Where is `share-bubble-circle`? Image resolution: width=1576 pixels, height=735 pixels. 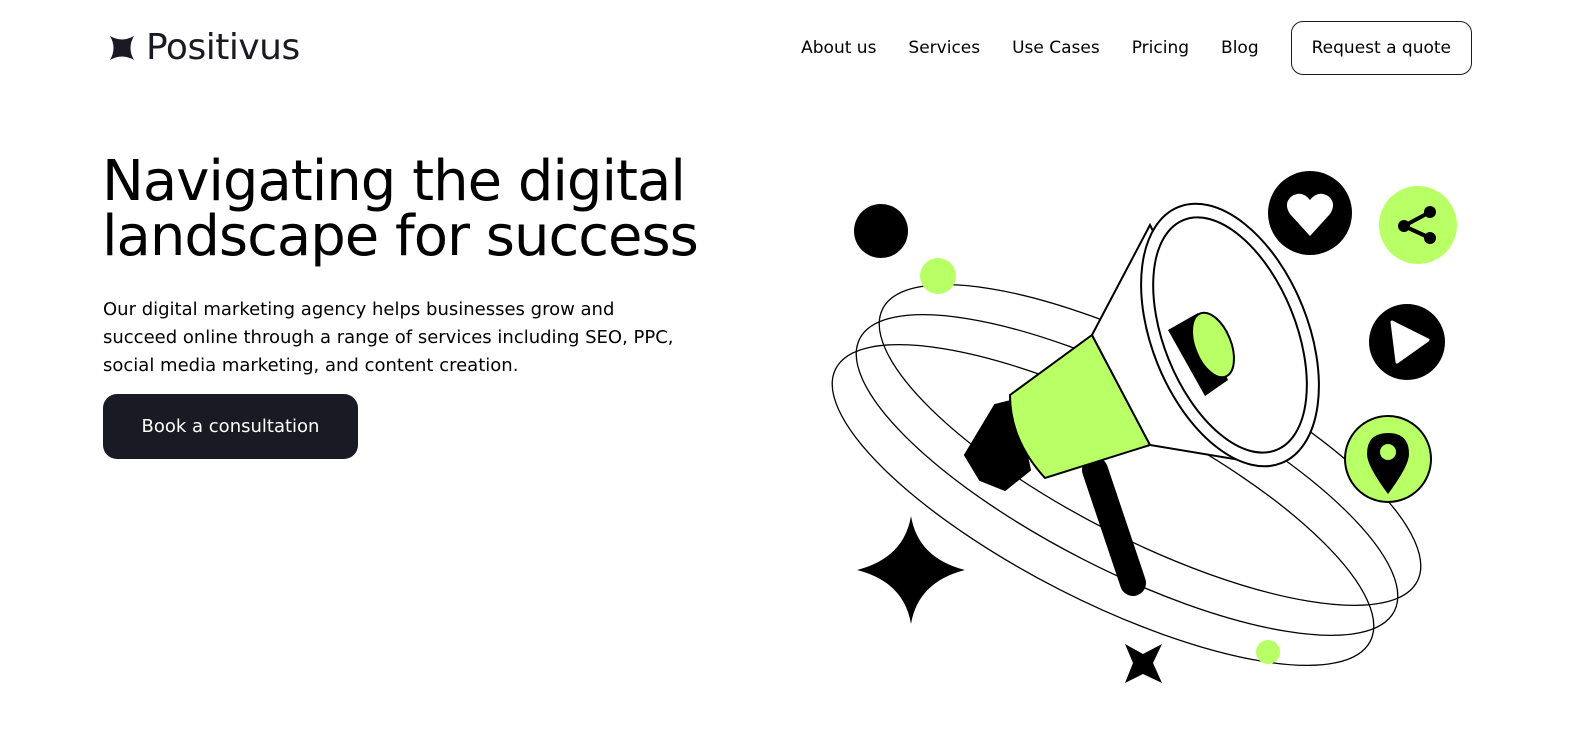
share-bubble-circle is located at coordinates (1418, 225).